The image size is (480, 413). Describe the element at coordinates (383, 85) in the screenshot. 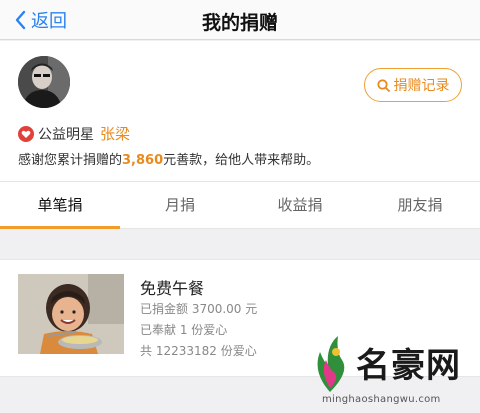

I see `search-icon` at that location.